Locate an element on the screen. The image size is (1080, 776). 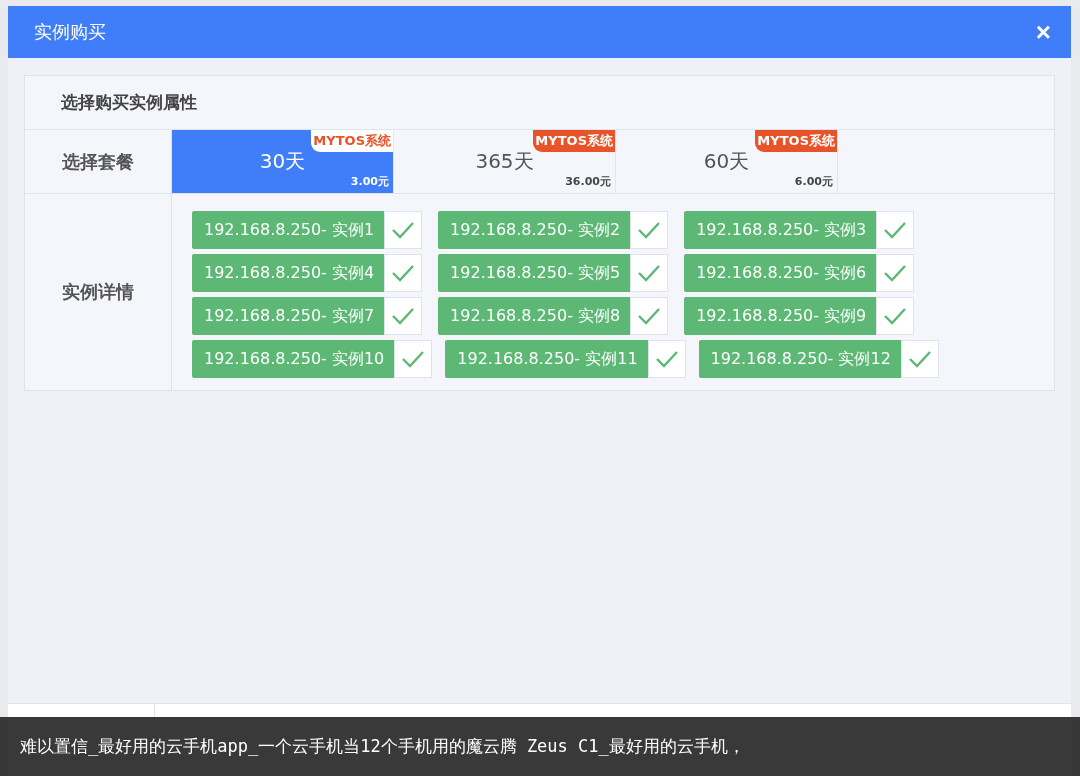
instance-tag: 192.168.8.250- 实例12 is located at coordinates (799, 359).